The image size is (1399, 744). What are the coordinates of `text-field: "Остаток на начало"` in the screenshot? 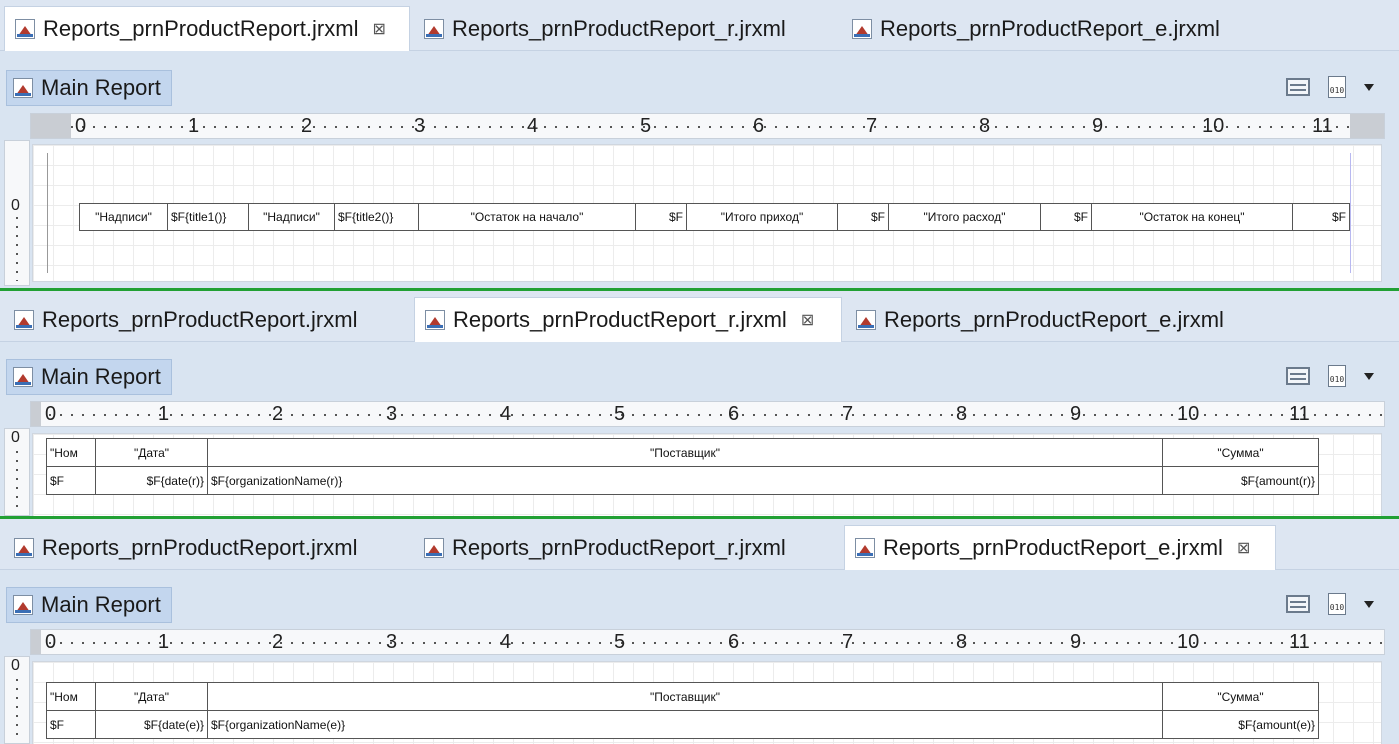 It's located at (527, 217).